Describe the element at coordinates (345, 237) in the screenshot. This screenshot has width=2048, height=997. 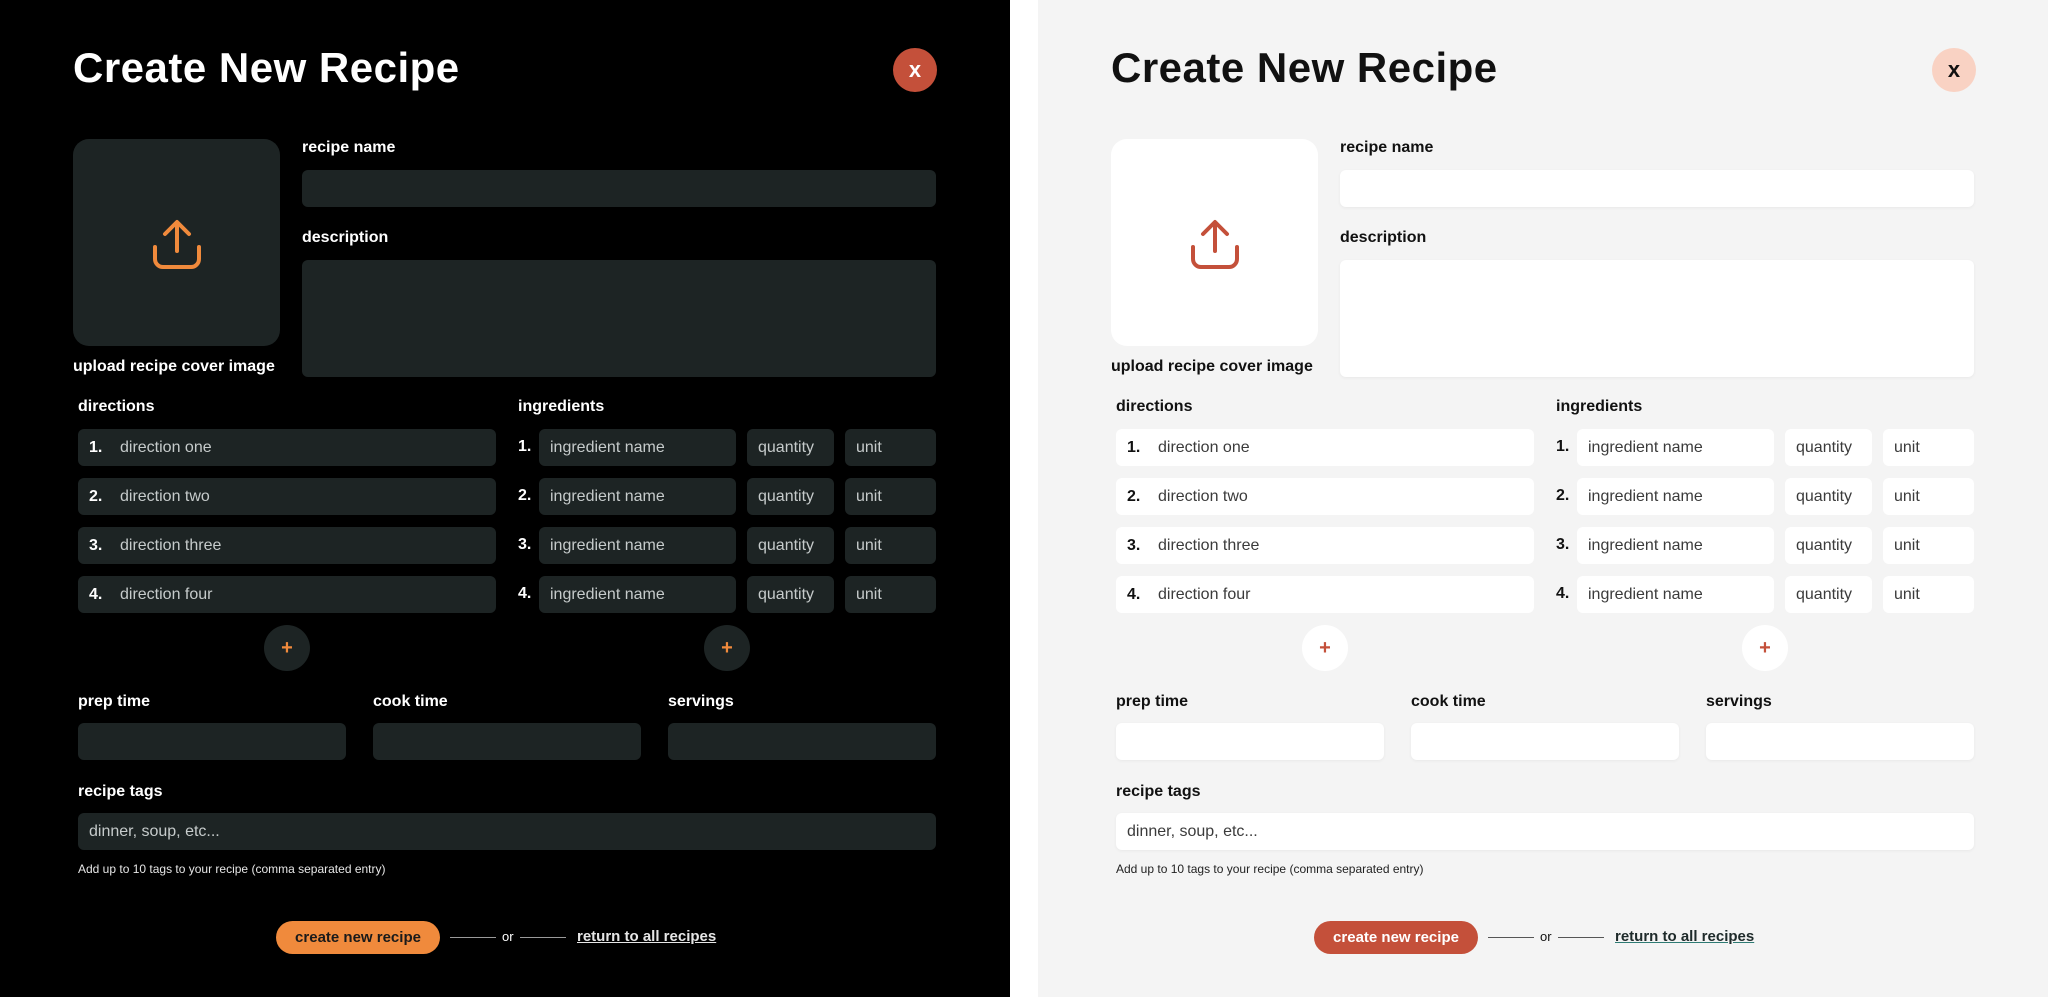
I see `description-label: description` at that location.